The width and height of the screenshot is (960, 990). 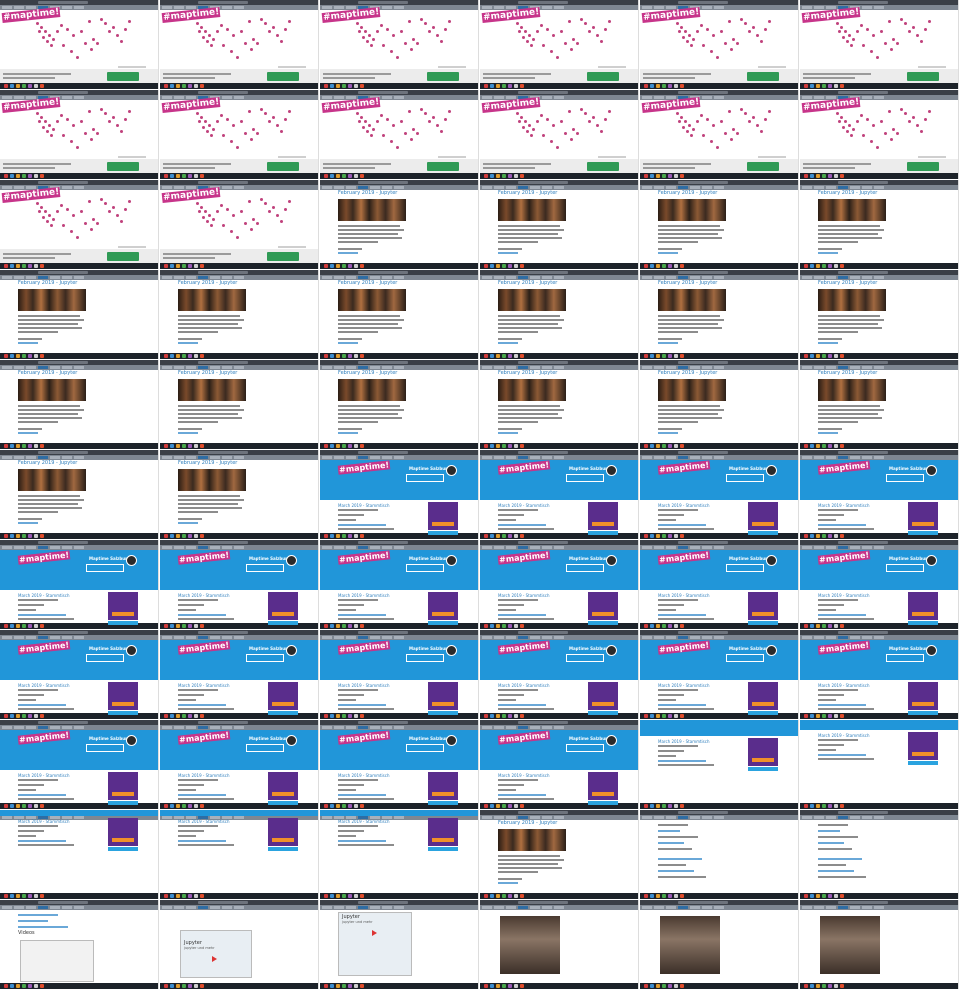 What do you see at coordinates (57, 961) in the screenshot?
I see `video-player` at bounding box center [57, 961].